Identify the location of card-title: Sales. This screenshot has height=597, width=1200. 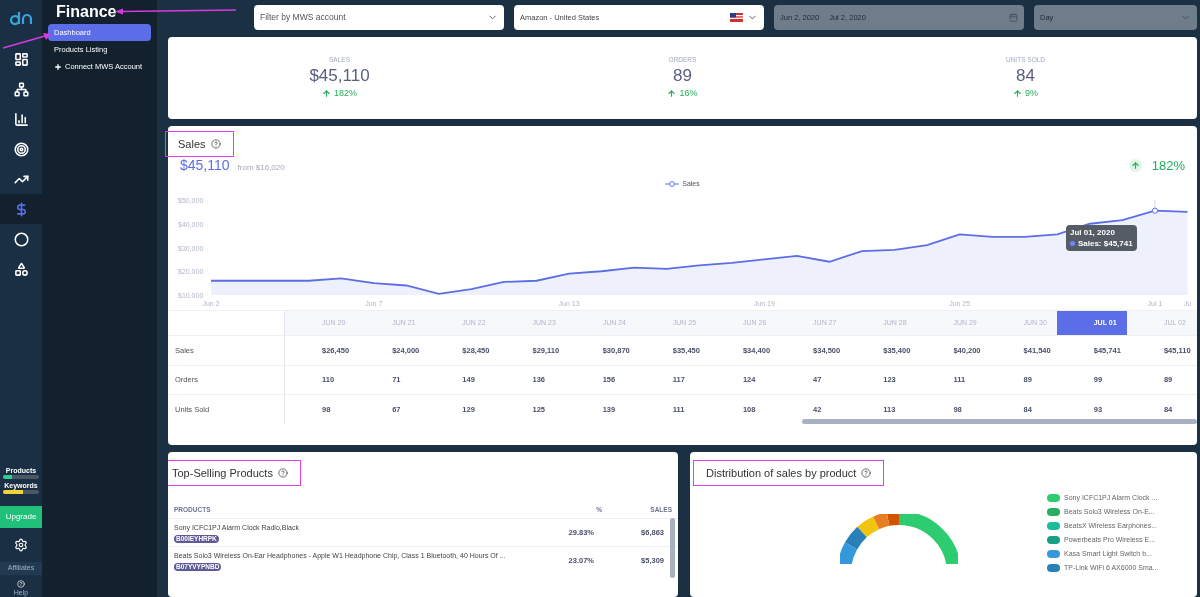
(192, 144).